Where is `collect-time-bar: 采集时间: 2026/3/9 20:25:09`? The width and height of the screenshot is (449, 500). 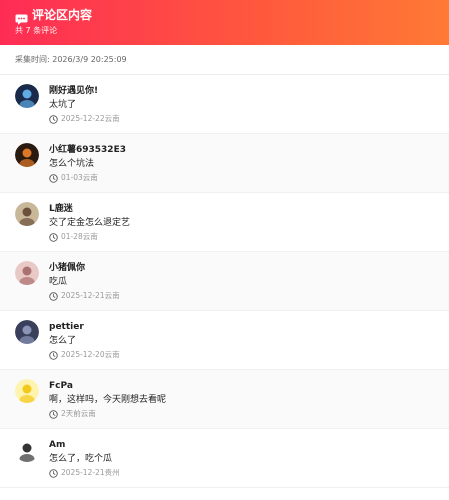
collect-time-bar: 采集时间: 2026/3/9 20:25:09 is located at coordinates (224, 60).